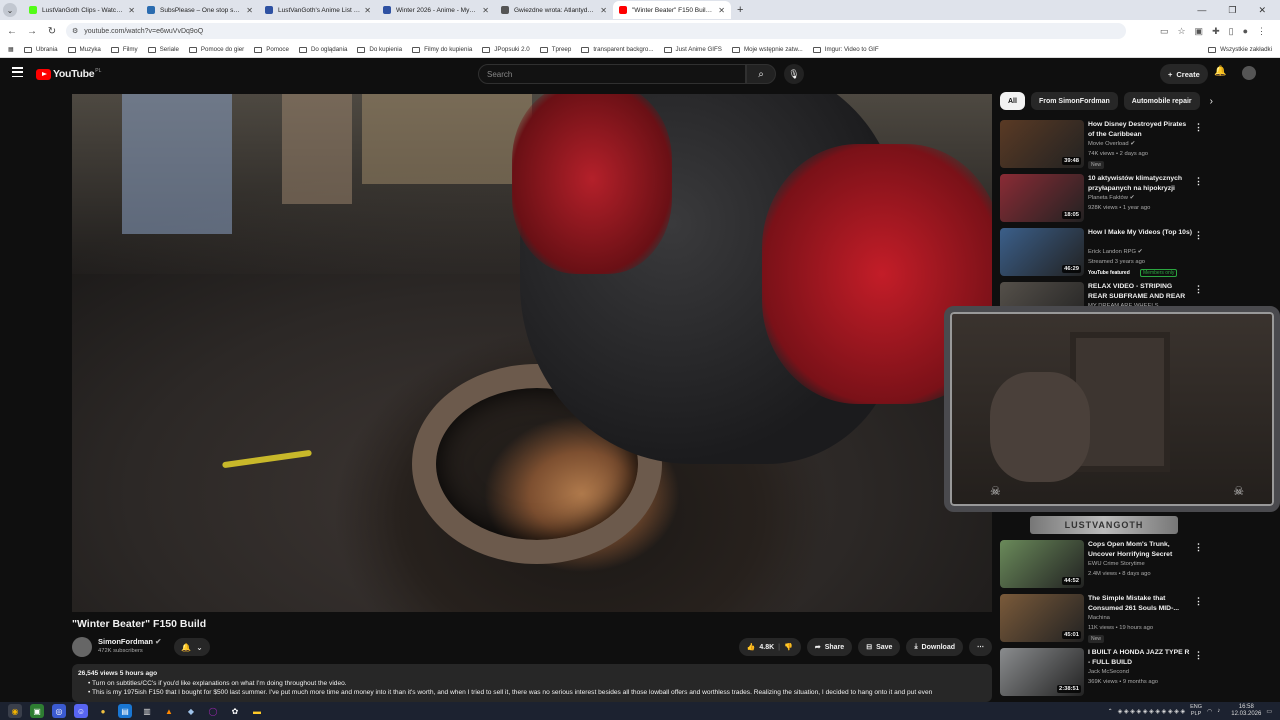 The image size is (1280, 720). Describe the element at coordinates (216, 49) in the screenshot. I see `bookmark-item: Pomoce do gier` at that location.